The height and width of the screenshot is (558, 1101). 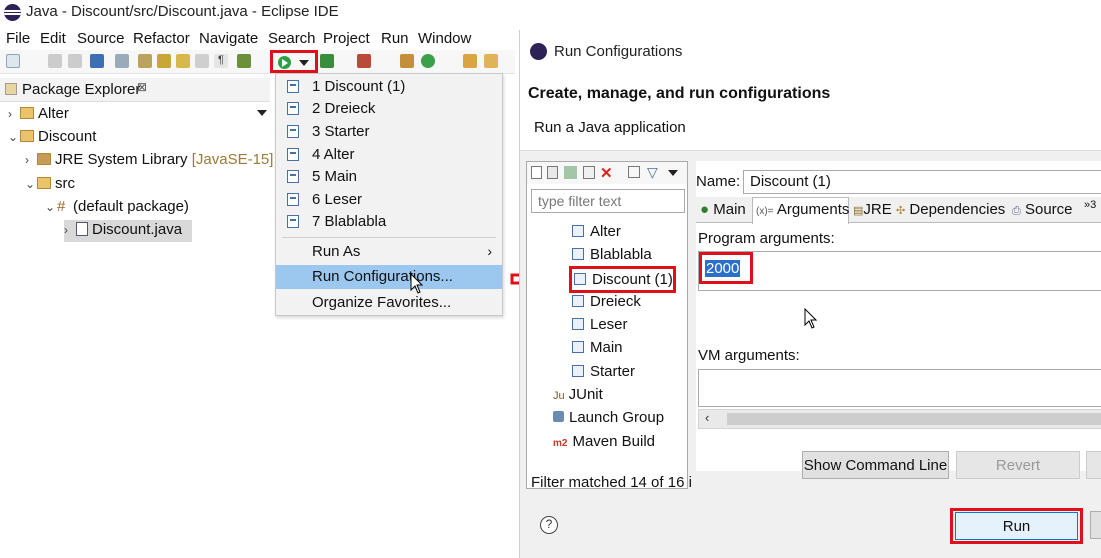 I want to click on config-item-blablabla: Blablabla, so click(x=612, y=254).